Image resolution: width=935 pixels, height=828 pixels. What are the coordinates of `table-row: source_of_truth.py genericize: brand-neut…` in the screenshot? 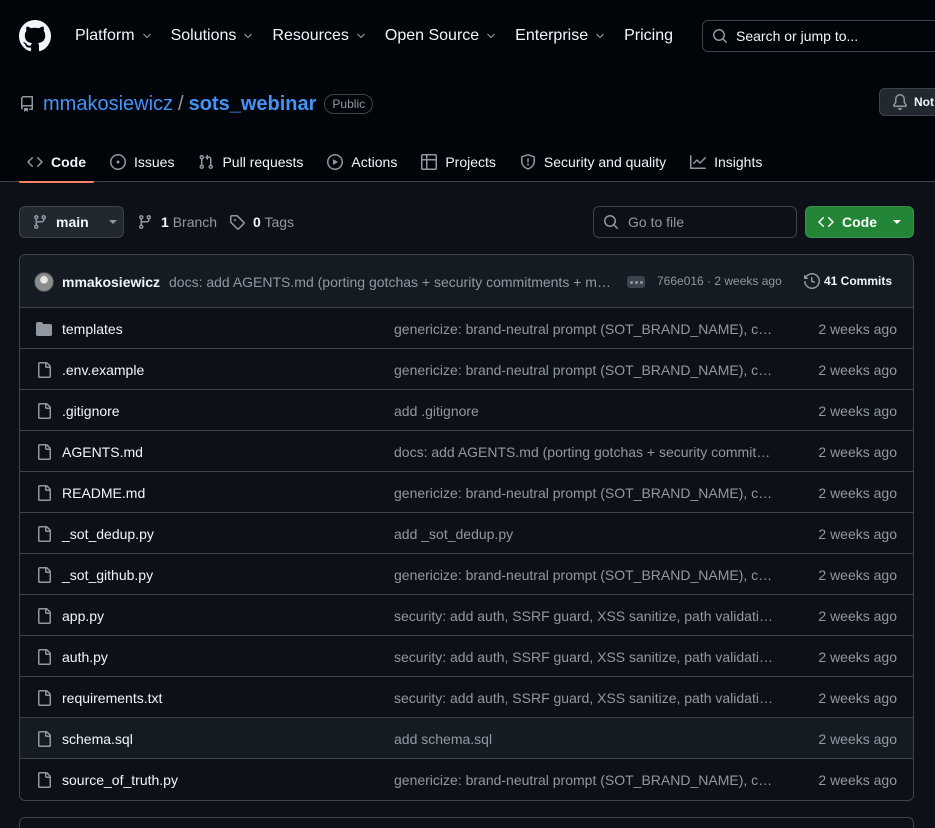 It's located at (466, 779).